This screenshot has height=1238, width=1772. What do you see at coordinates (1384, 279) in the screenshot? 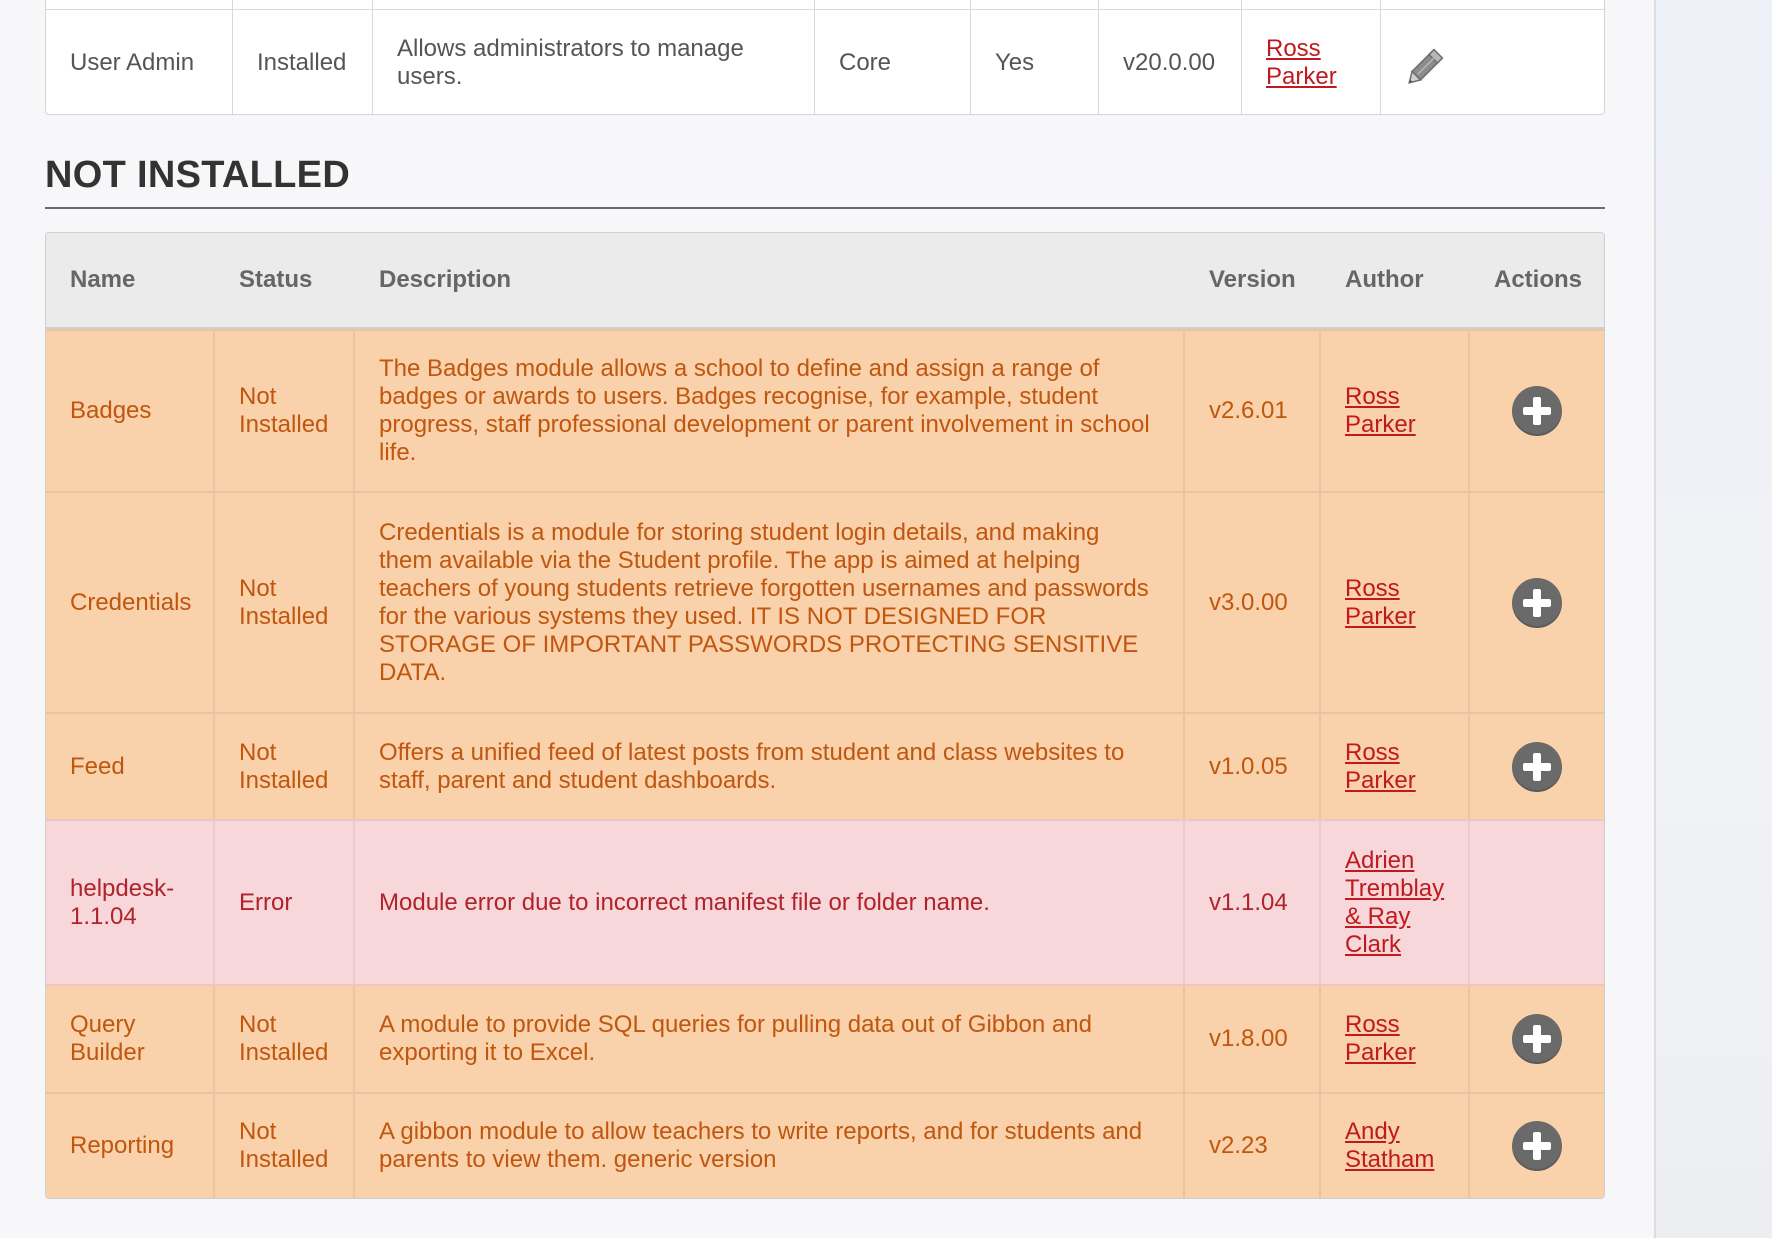
I see `column-header-author: Author` at bounding box center [1384, 279].